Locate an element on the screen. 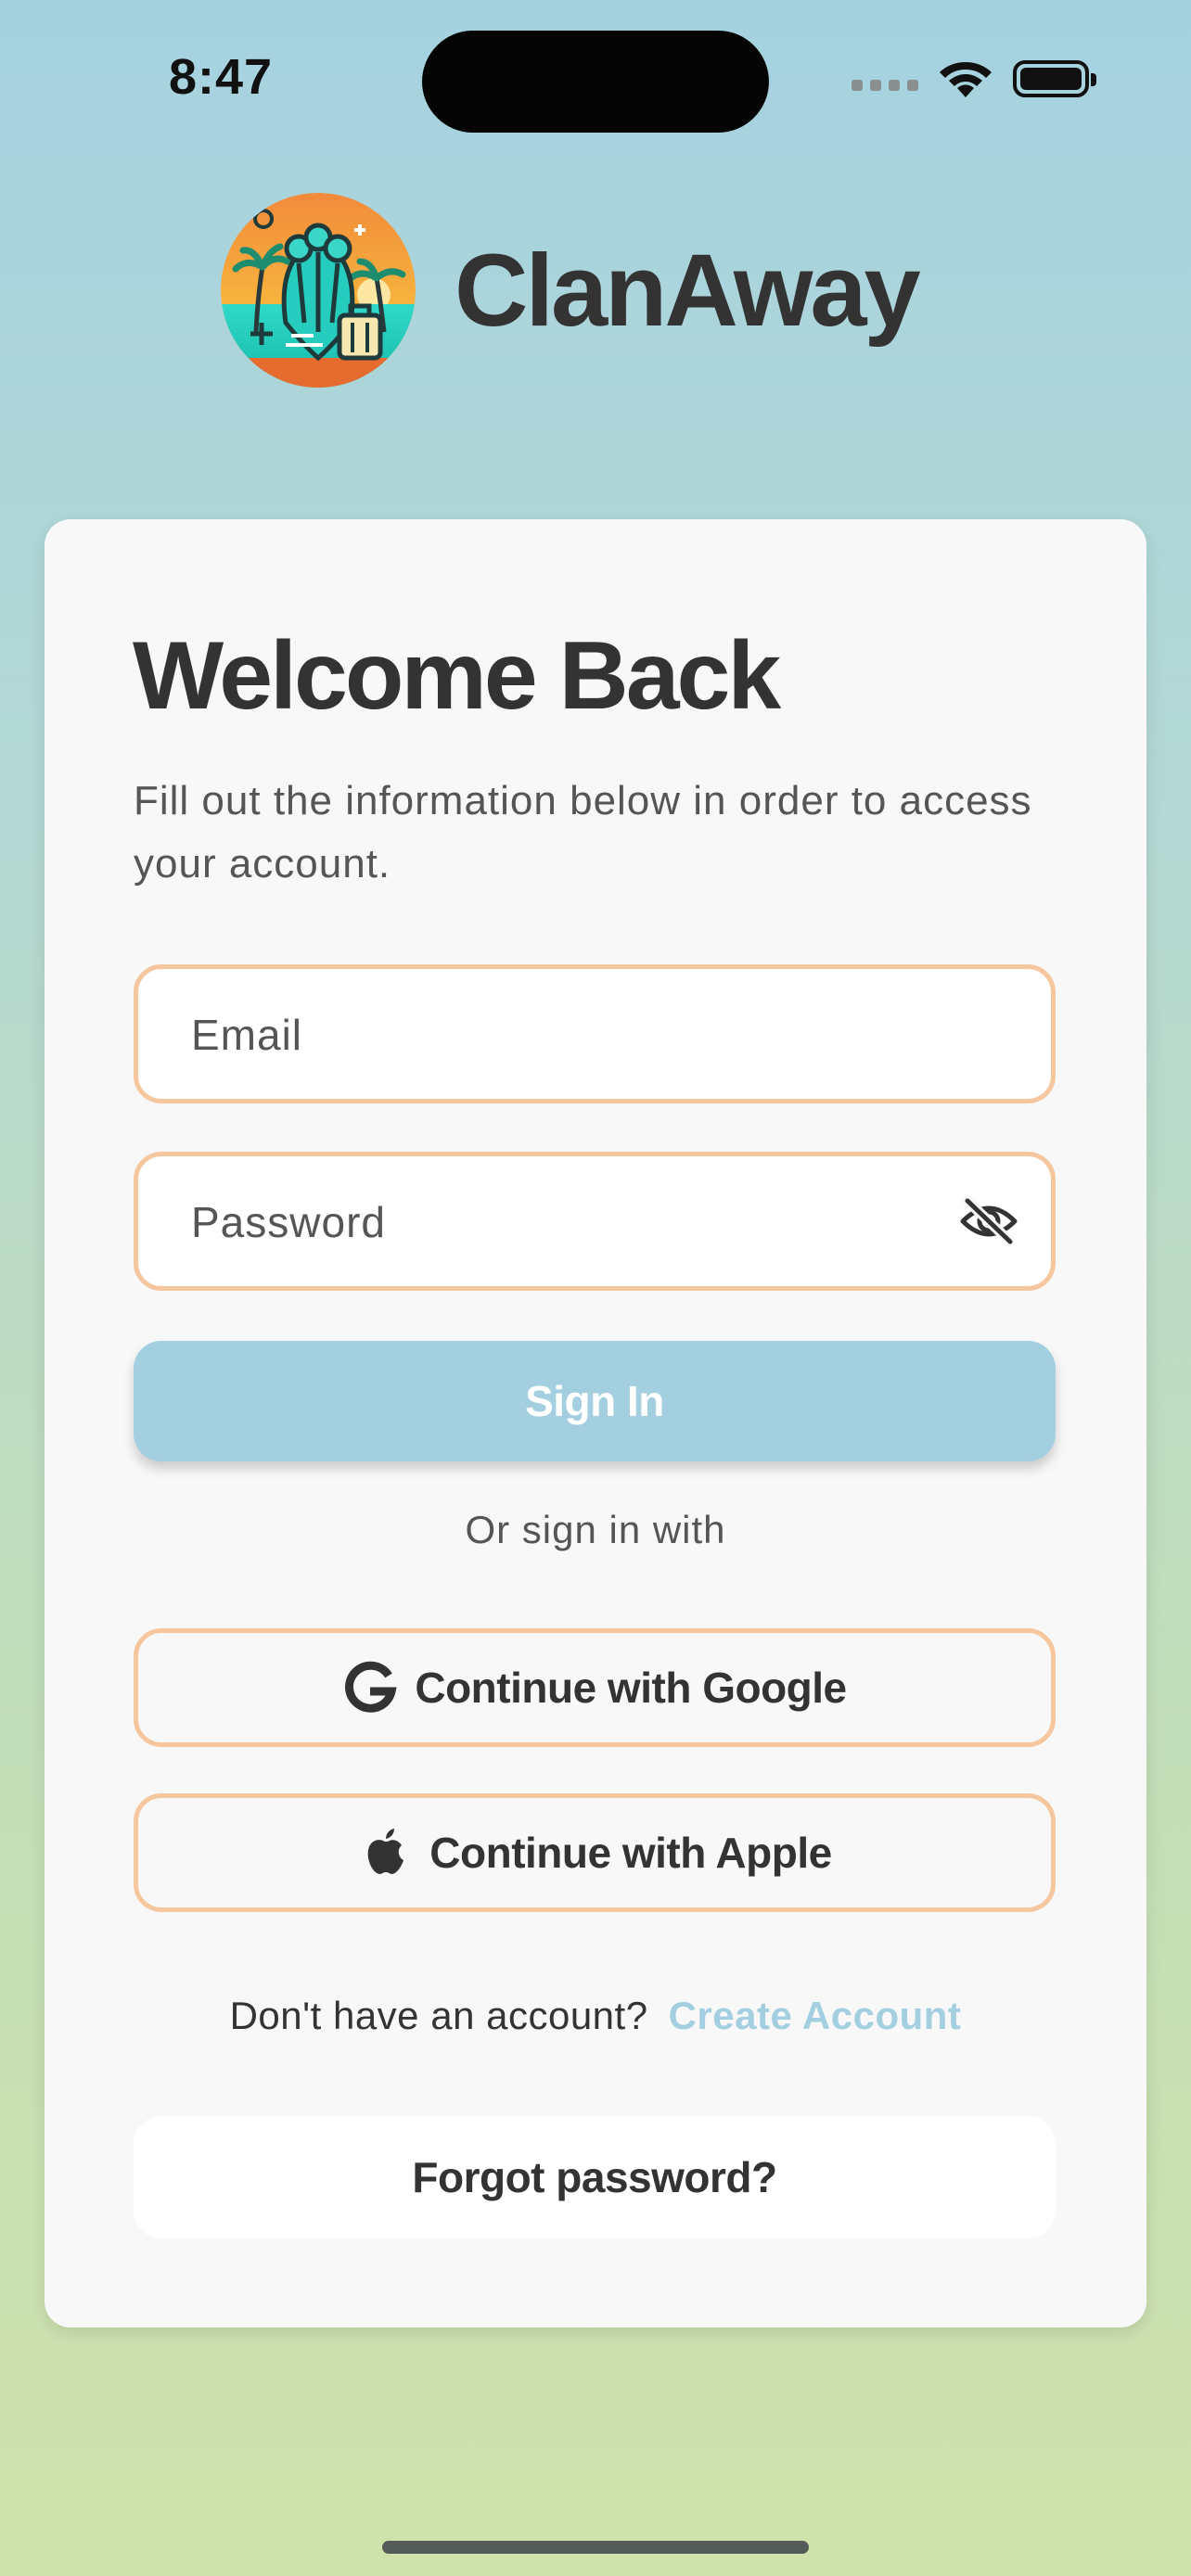  signup-row: Don't have an account? Create Account is located at coordinates (595, 2016).